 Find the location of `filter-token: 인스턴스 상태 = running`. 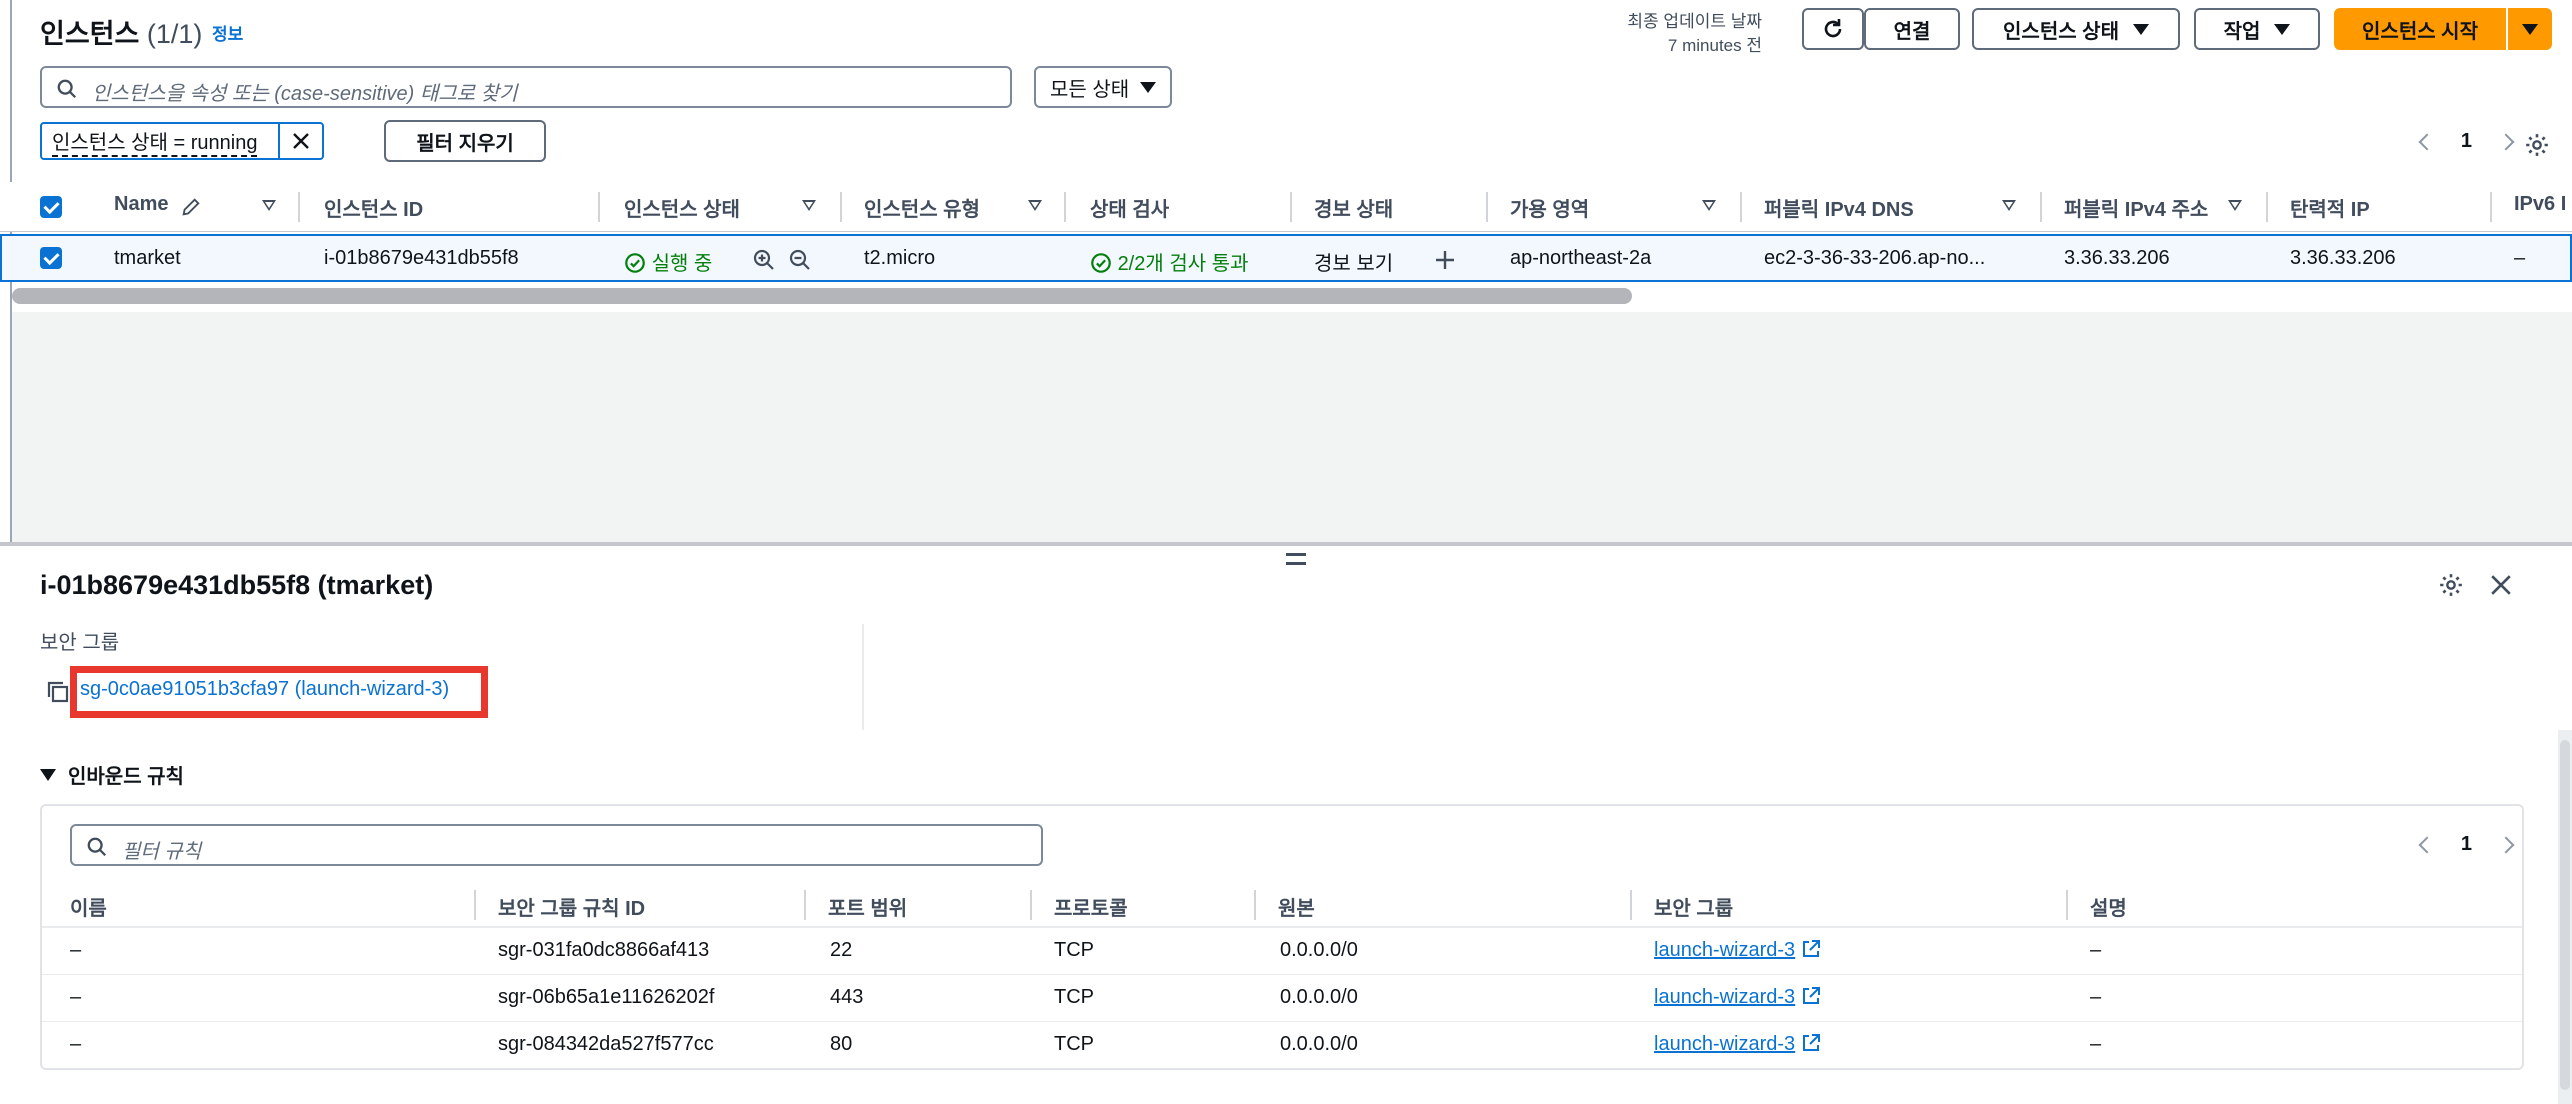

filter-token: 인스턴스 상태 = running is located at coordinates (182, 141).